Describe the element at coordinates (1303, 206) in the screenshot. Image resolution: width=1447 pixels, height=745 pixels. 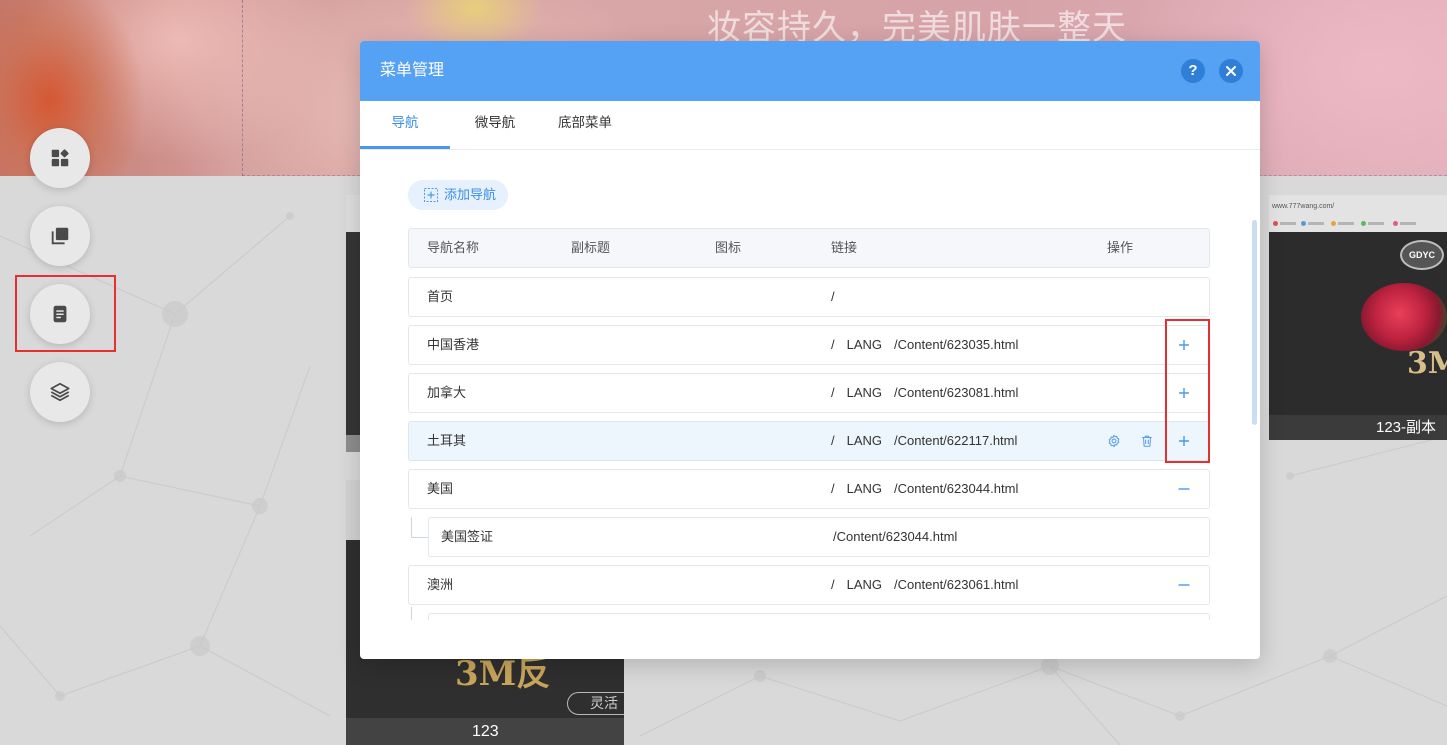
I see `thumbnail-url: www.777wang.com/` at that location.